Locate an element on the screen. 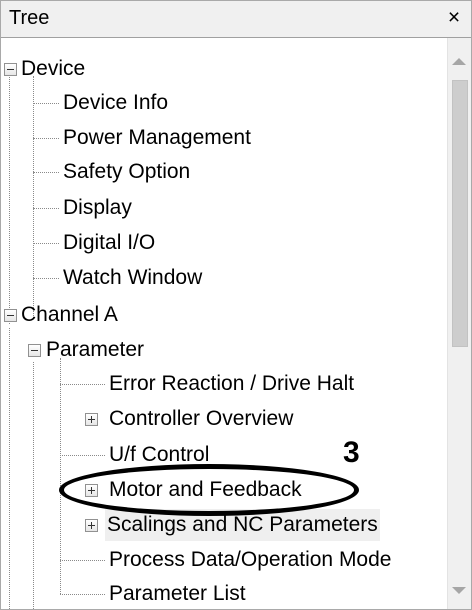 The image size is (472, 610). tree-node-device: Device is located at coordinates (53, 69).